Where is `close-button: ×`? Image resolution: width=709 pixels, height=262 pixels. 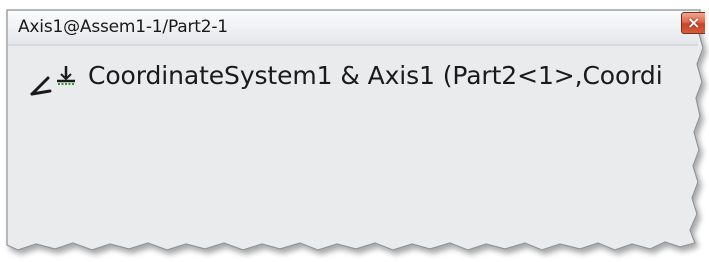
close-button: × is located at coordinates (693, 23).